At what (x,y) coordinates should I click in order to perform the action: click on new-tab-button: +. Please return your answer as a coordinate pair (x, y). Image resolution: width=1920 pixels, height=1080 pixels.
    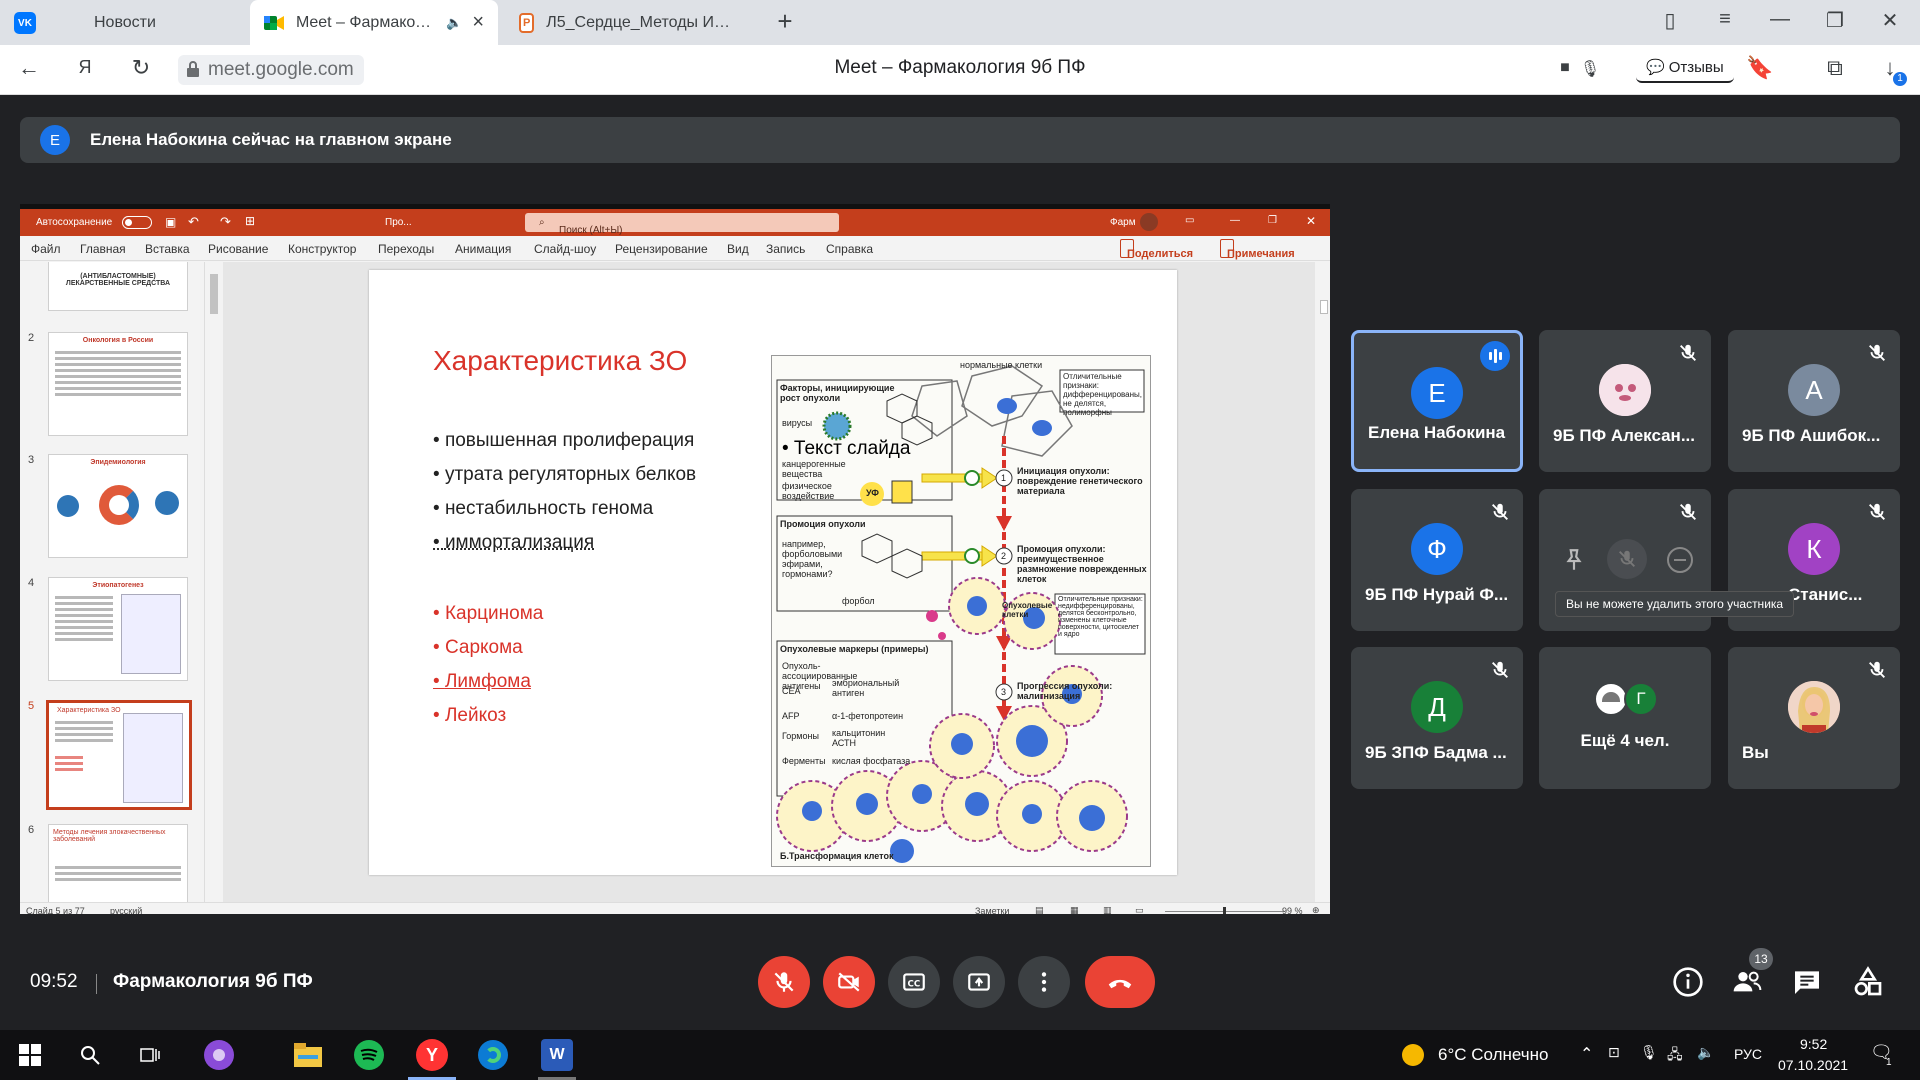
    Looking at the image, I should click on (785, 21).